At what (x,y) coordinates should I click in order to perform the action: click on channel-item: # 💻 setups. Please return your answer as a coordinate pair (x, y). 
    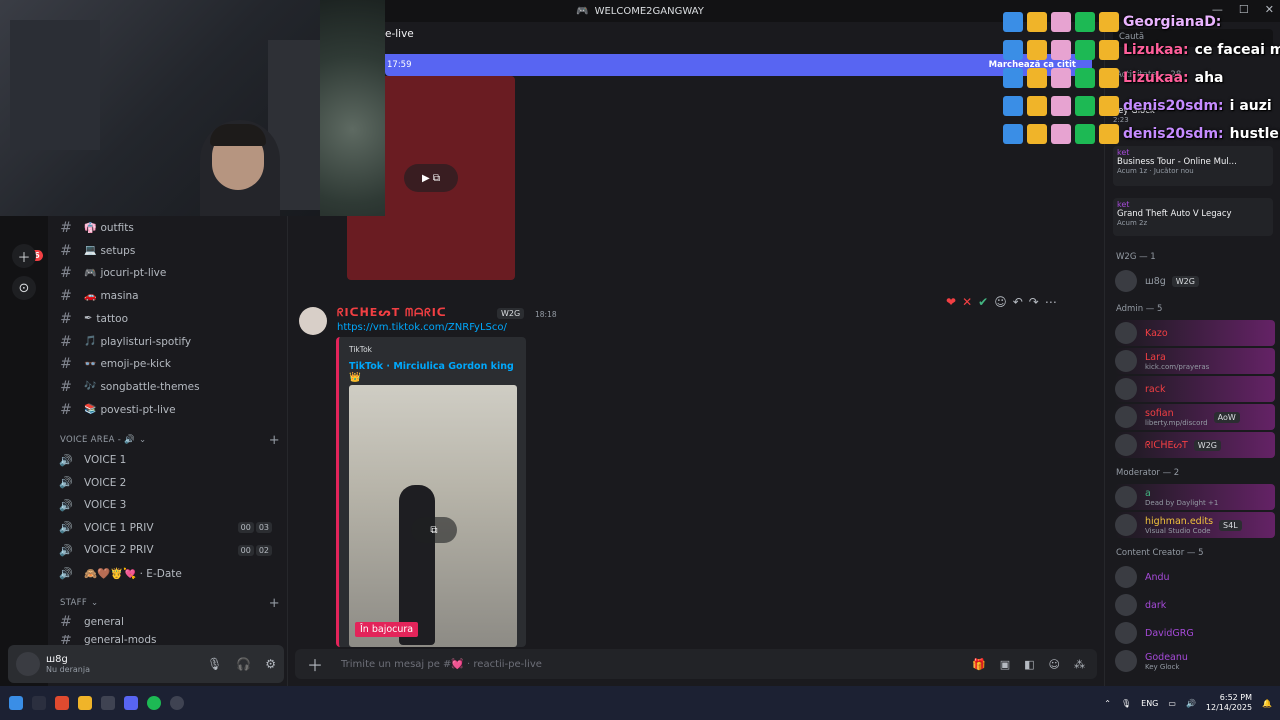
    Looking at the image, I should click on (167, 251).